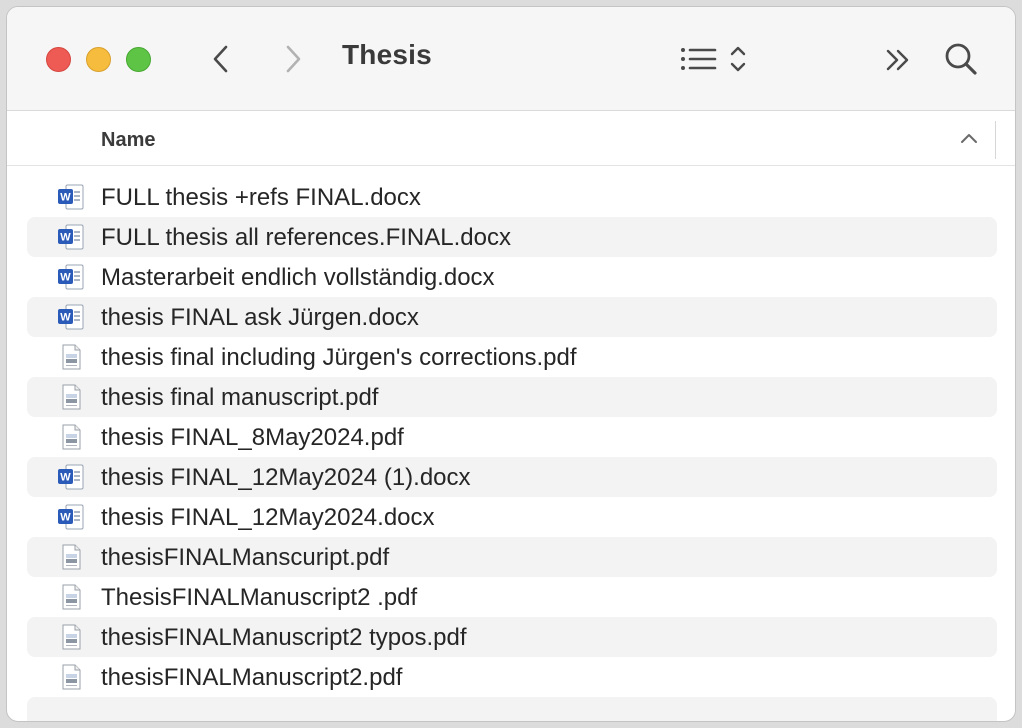 Image resolution: width=1022 pixels, height=728 pixels. I want to click on chevron-right-icon, so click(293, 59).